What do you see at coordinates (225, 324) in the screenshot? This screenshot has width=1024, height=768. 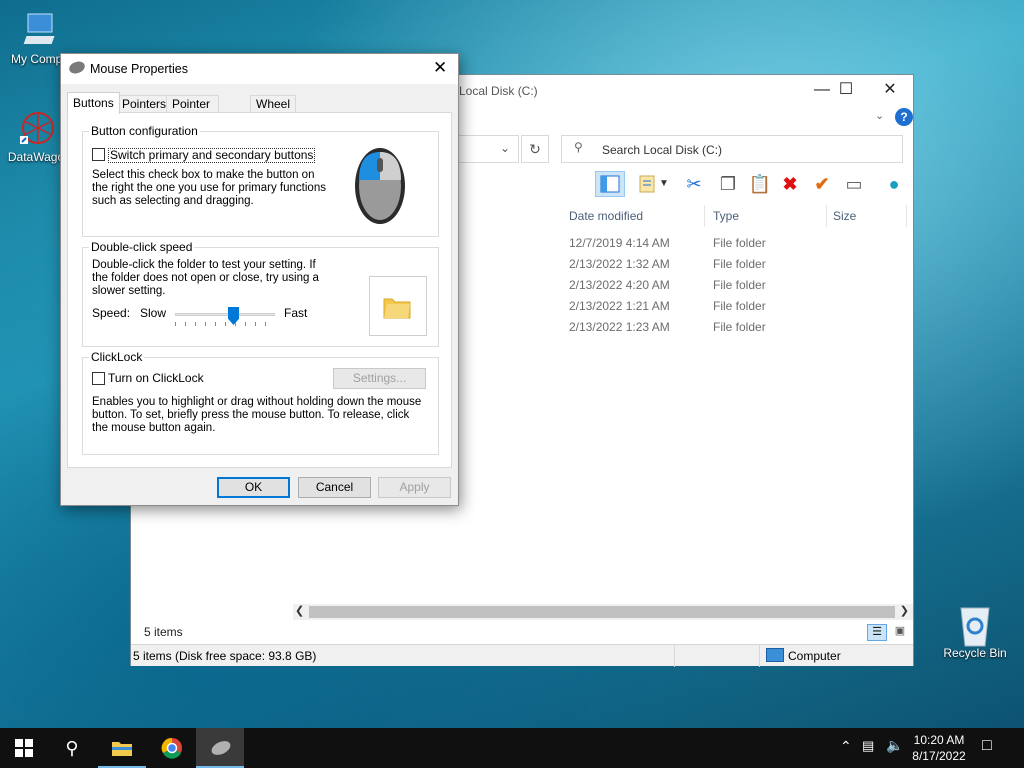 I see `slider-ticks` at bounding box center [225, 324].